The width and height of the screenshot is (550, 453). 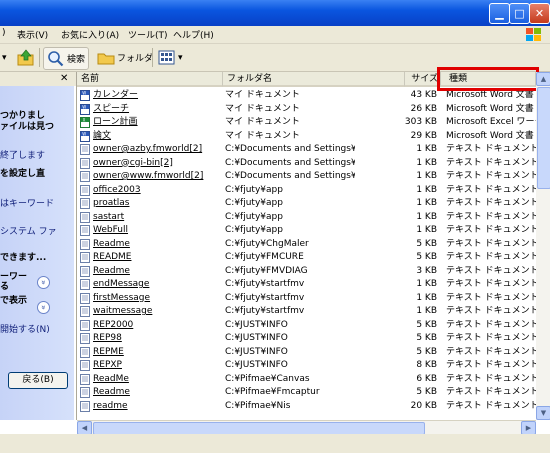 What do you see at coordinates (423, 79) in the screenshot?
I see `column-header-size: サイズ` at bounding box center [423, 79].